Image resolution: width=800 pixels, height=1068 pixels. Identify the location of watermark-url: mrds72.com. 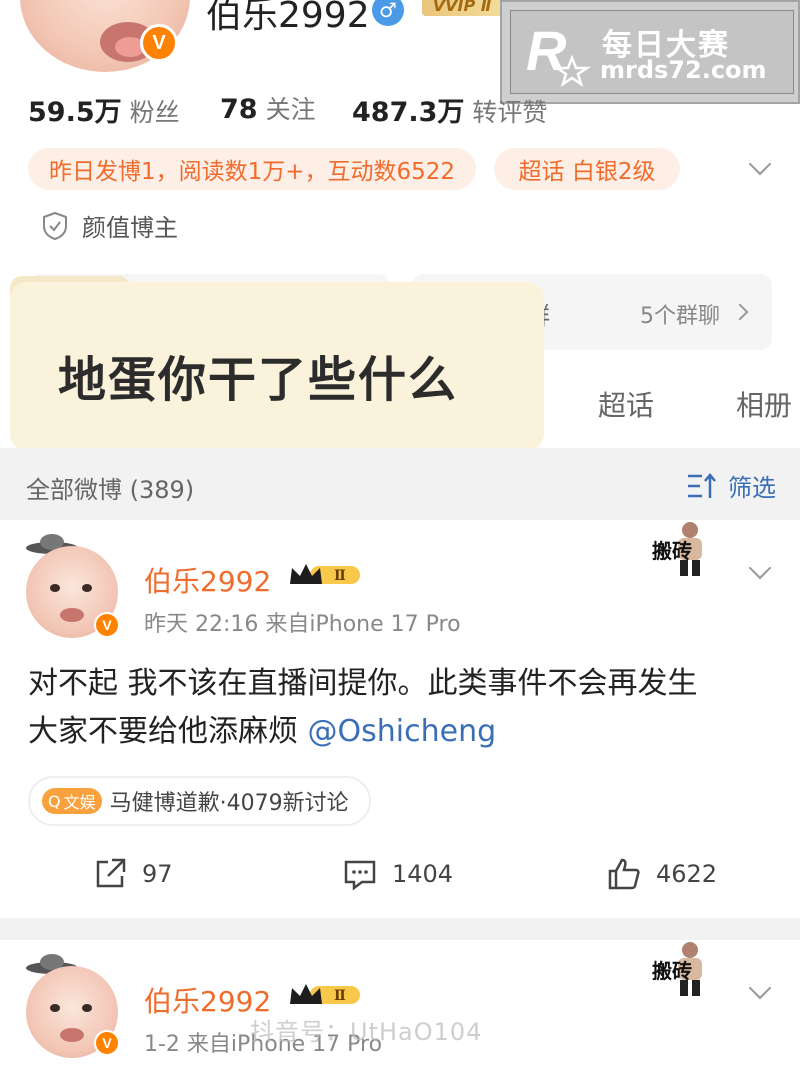
(683, 70).